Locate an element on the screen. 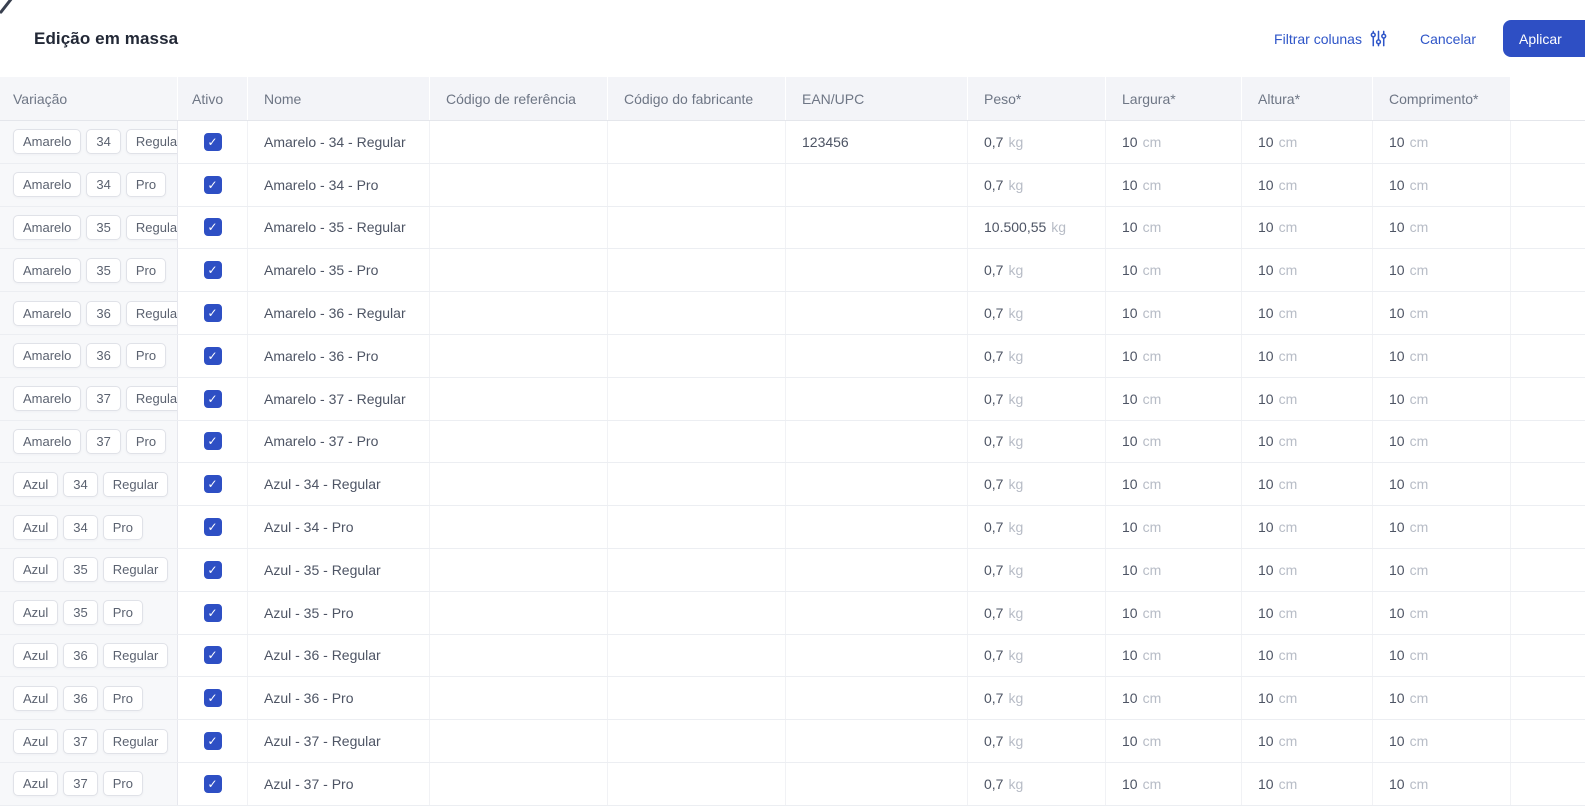  cell-nome: Amarelo - 34 - Regular is located at coordinates (339, 142).